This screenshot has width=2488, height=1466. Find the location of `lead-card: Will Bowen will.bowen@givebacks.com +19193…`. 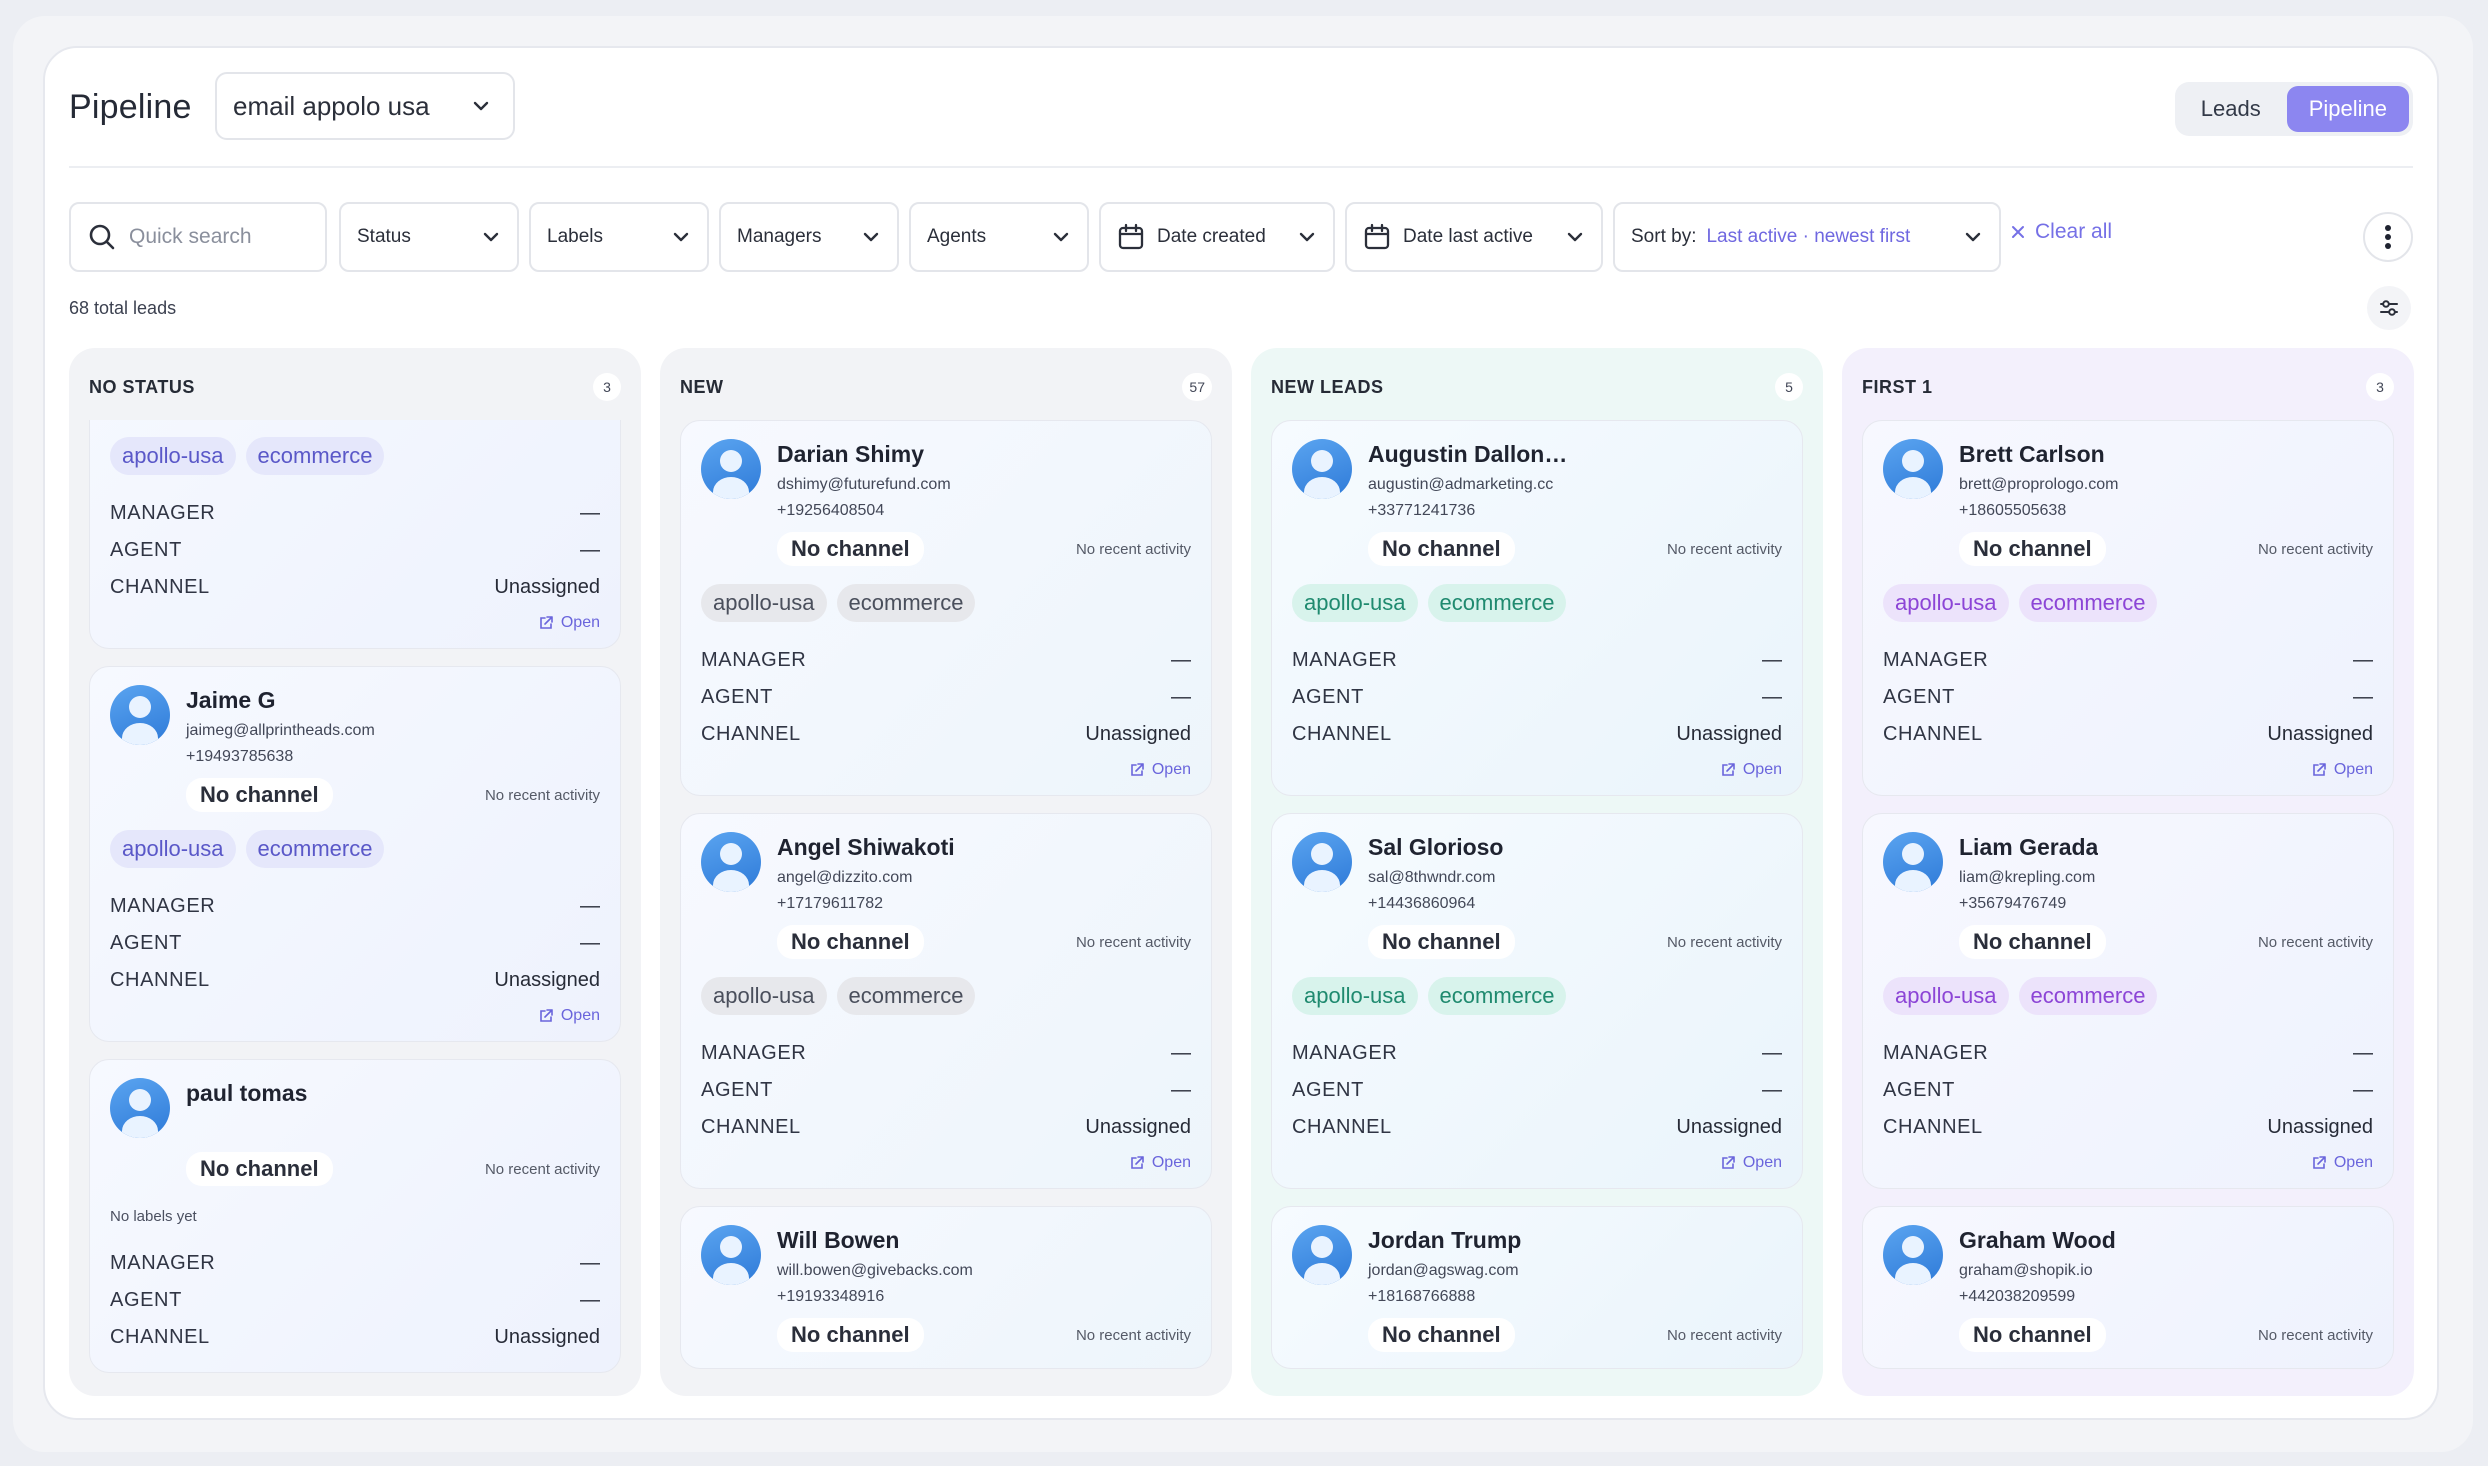

lead-card: Will Bowen will.bowen@givebacks.com +19193… is located at coordinates (946, 1287).